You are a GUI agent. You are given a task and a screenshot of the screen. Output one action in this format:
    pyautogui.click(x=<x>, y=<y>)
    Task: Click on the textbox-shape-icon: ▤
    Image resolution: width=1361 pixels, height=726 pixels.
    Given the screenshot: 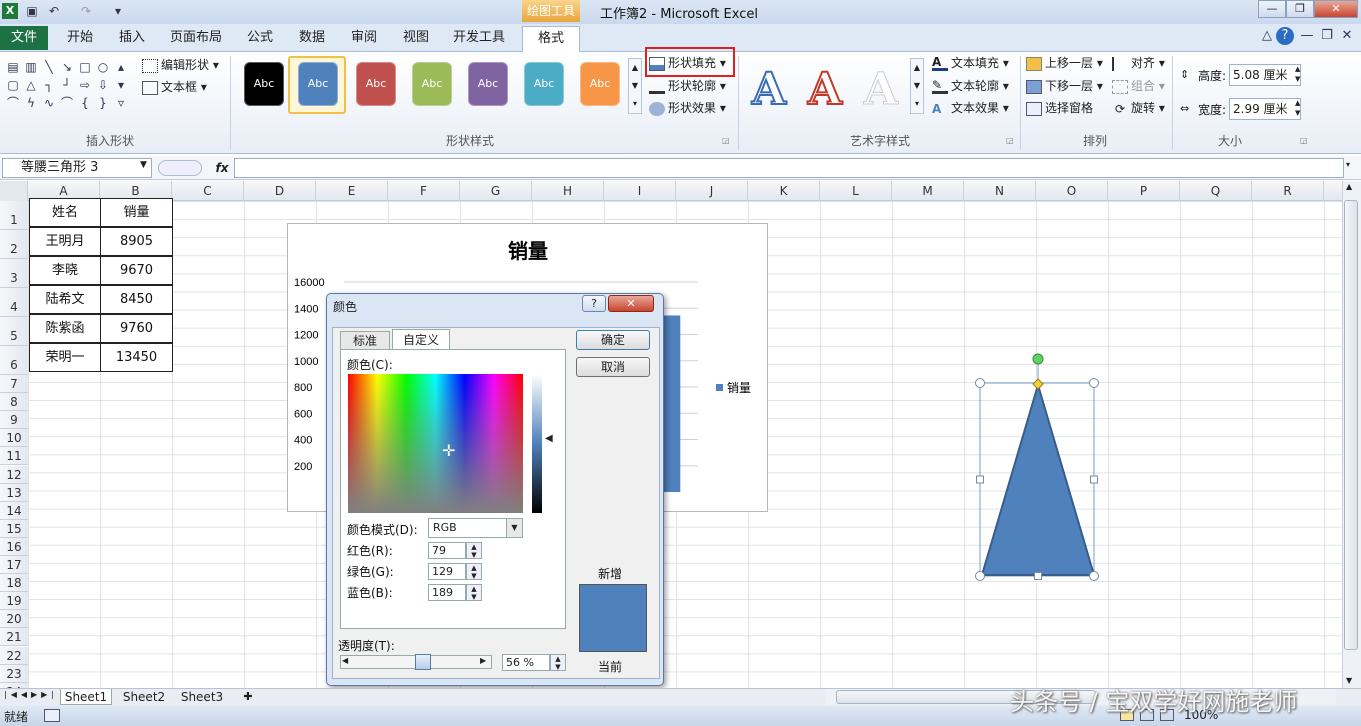 What is the action you would take?
    pyautogui.click(x=13, y=67)
    